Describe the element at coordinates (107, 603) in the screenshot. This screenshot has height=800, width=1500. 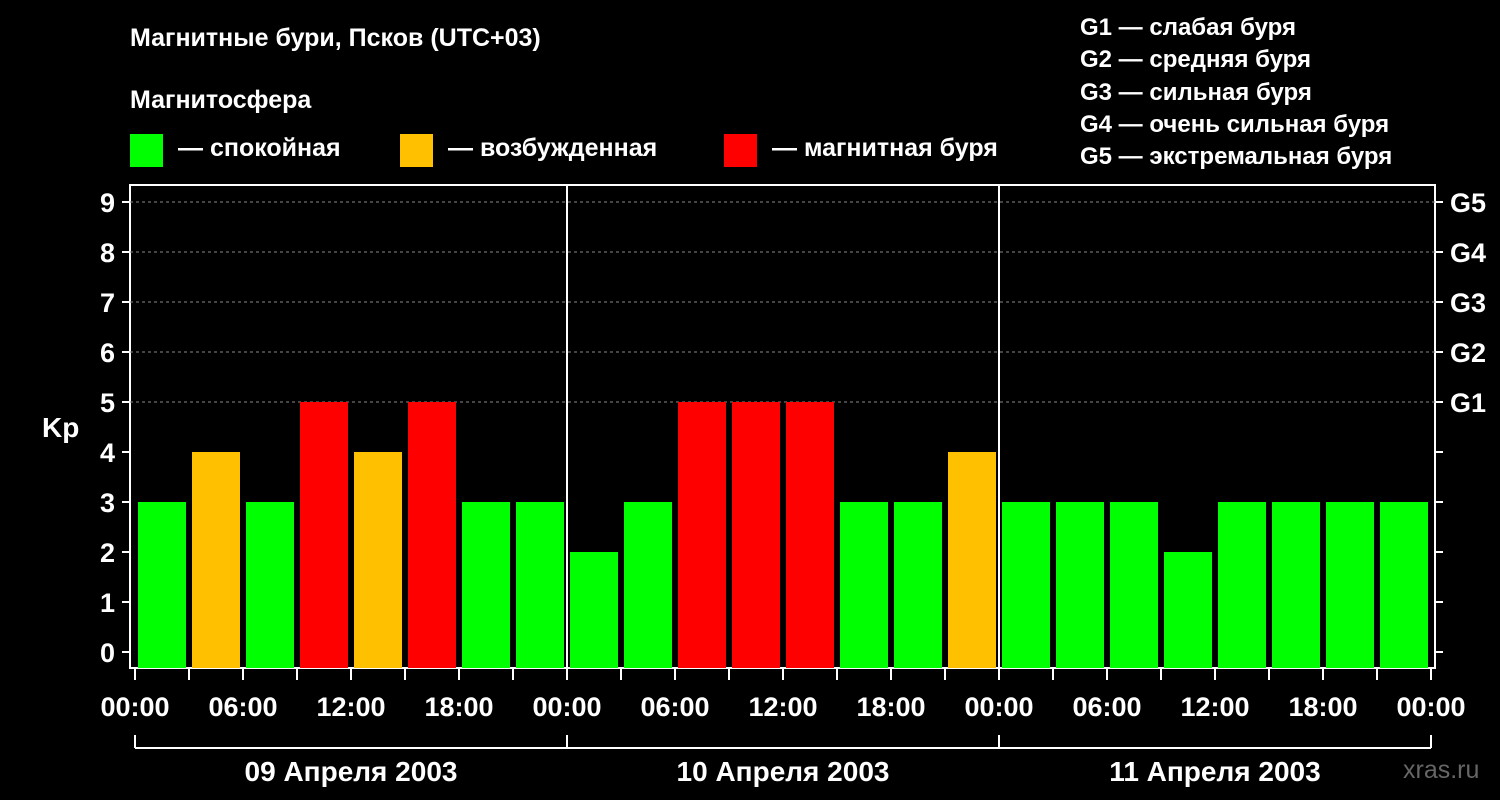
I see `y-tick-label: 1` at that location.